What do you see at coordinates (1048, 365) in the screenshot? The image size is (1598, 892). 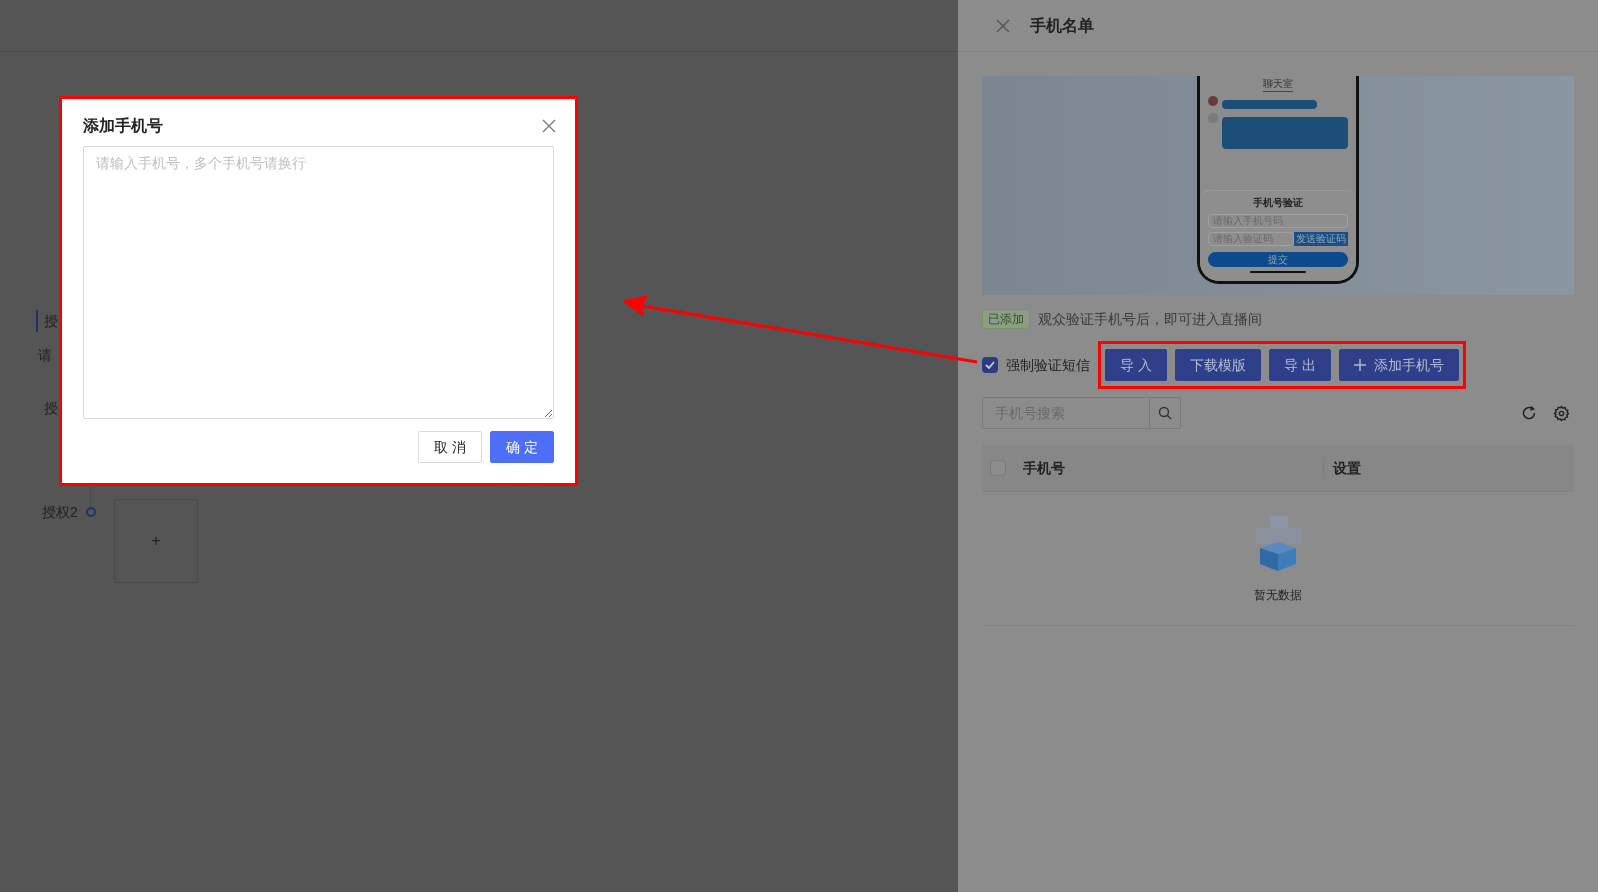 I see `checkbox-label: 强制验证短信` at bounding box center [1048, 365].